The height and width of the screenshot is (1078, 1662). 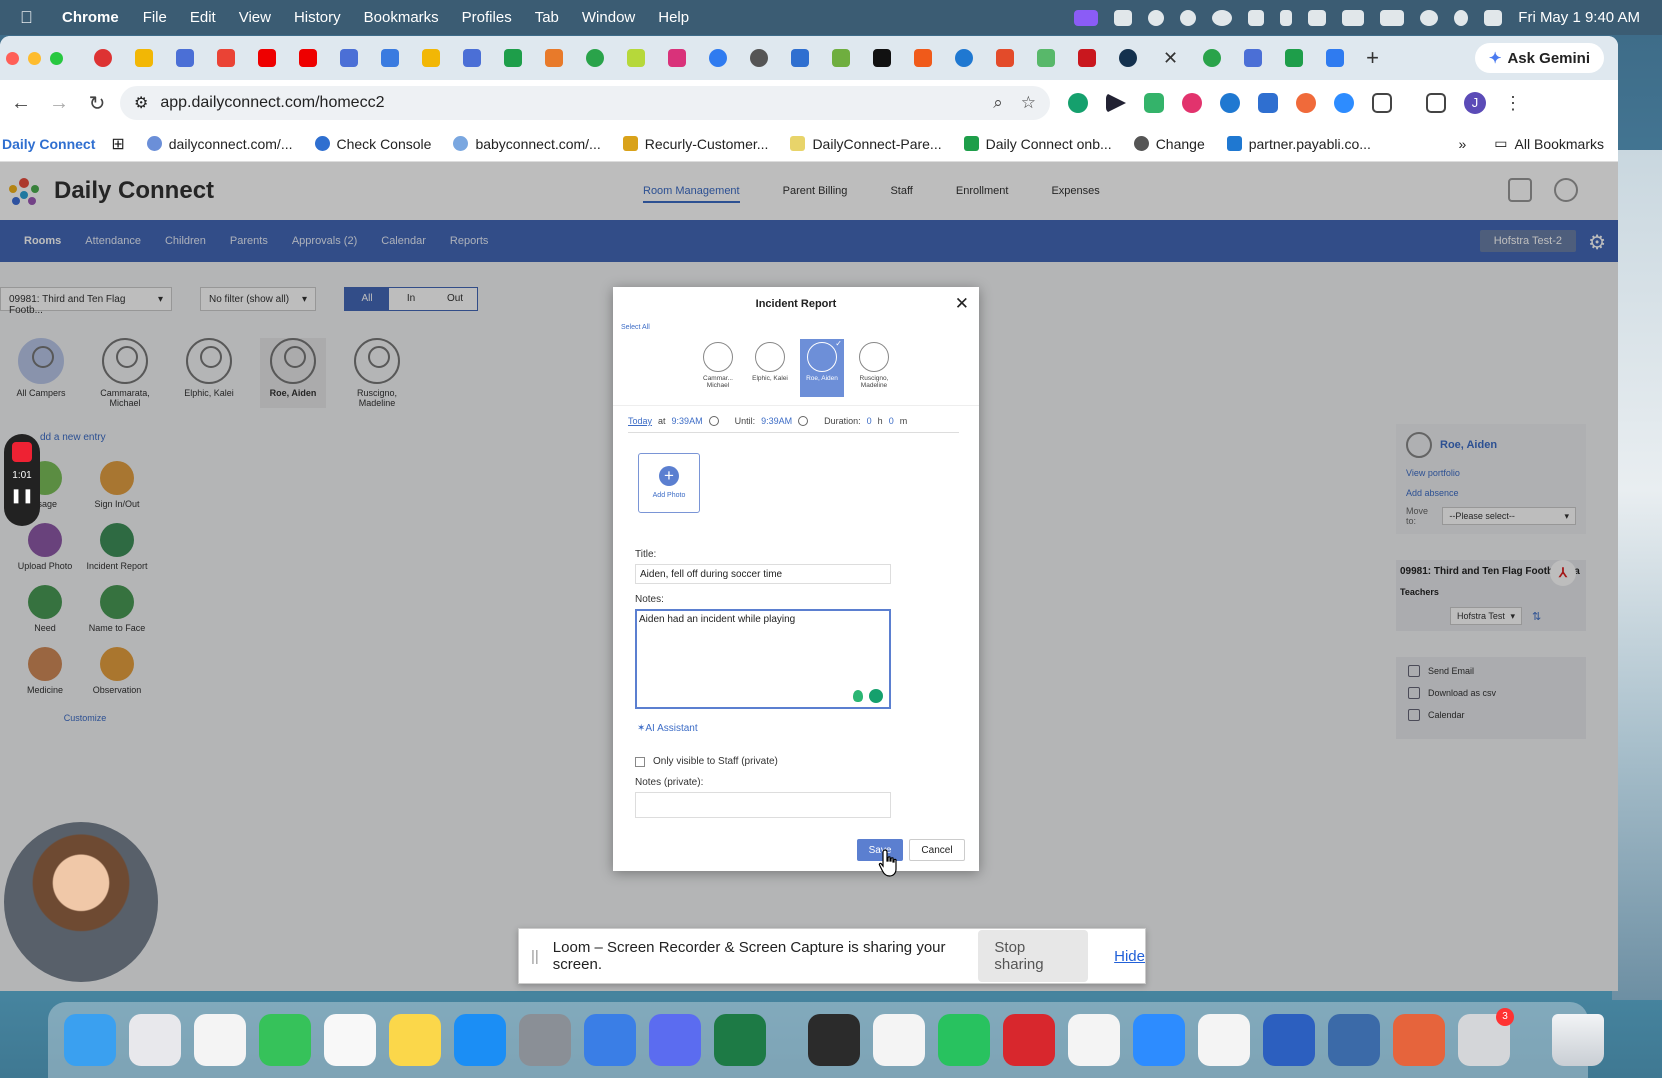 I want to click on cursor-extension-icon, so click(x=1116, y=103).